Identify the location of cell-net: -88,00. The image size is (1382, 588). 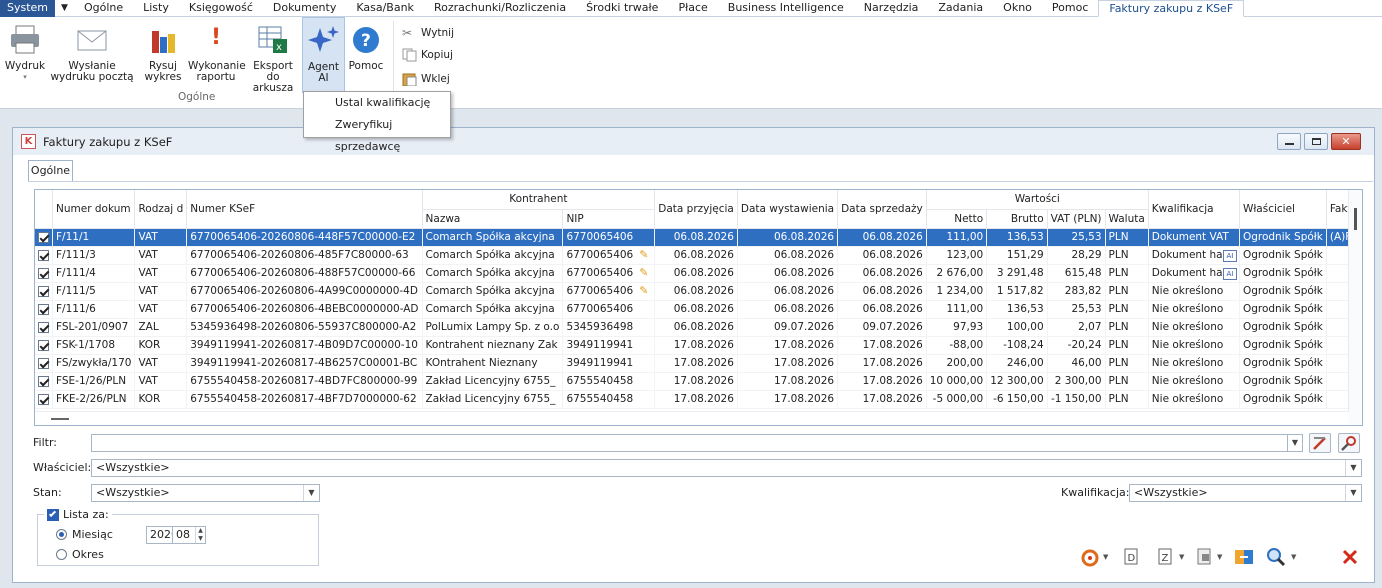
(957, 345).